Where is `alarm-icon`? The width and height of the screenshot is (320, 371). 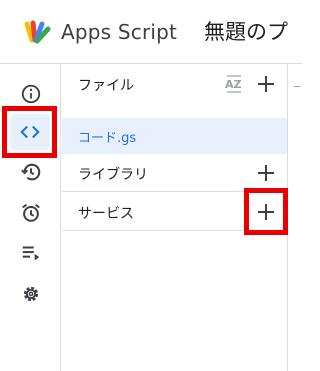 alarm-icon is located at coordinates (31, 212).